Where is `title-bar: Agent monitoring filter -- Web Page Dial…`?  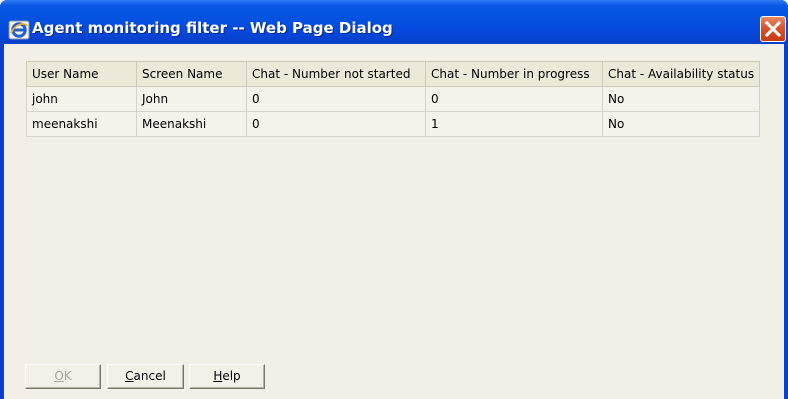 title-bar: Agent monitoring filter -- Web Page Dial… is located at coordinates (394, 22).